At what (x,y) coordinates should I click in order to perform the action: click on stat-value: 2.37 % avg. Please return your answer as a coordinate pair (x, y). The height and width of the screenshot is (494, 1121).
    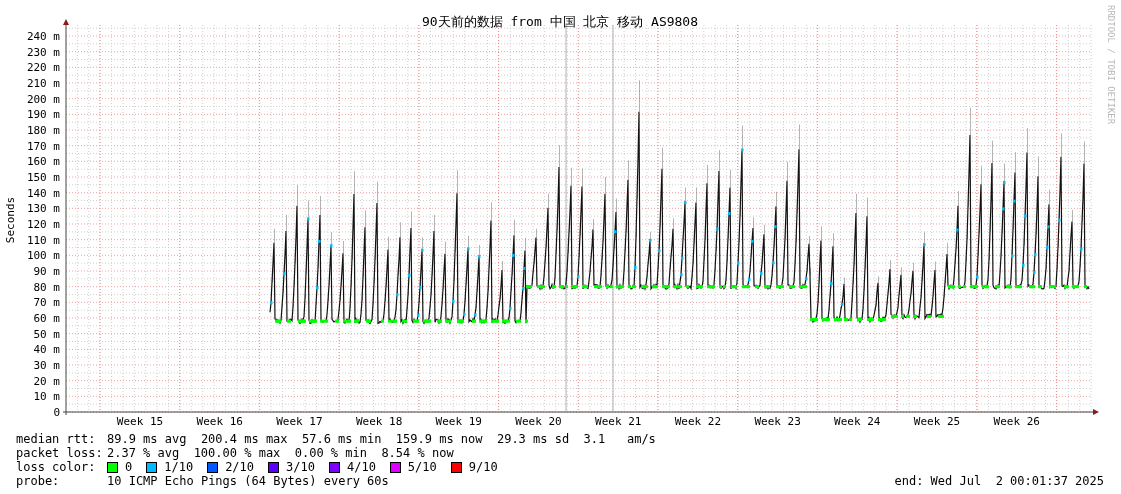
    Looking at the image, I should click on (143, 453).